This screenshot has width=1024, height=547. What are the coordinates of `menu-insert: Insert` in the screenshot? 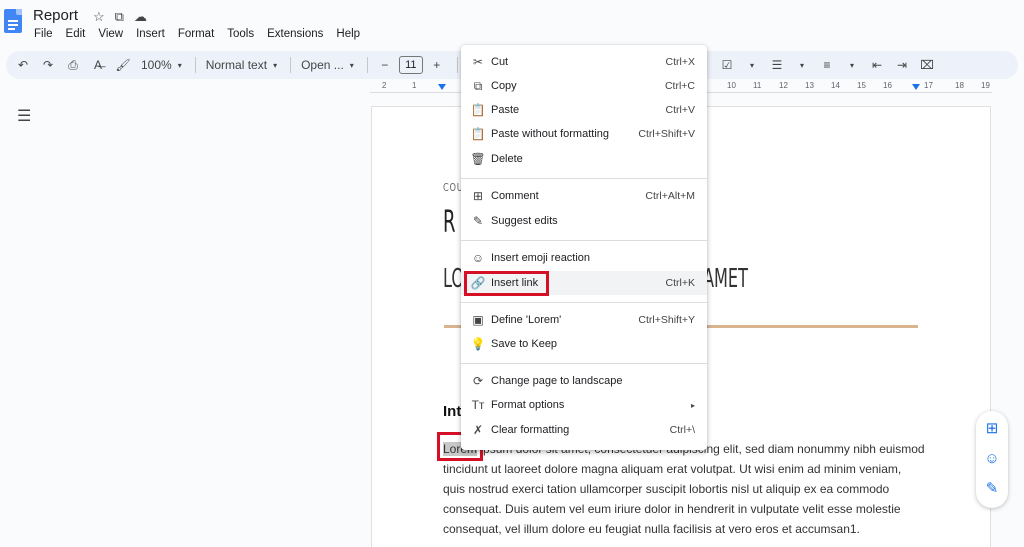 It's located at (150, 34).